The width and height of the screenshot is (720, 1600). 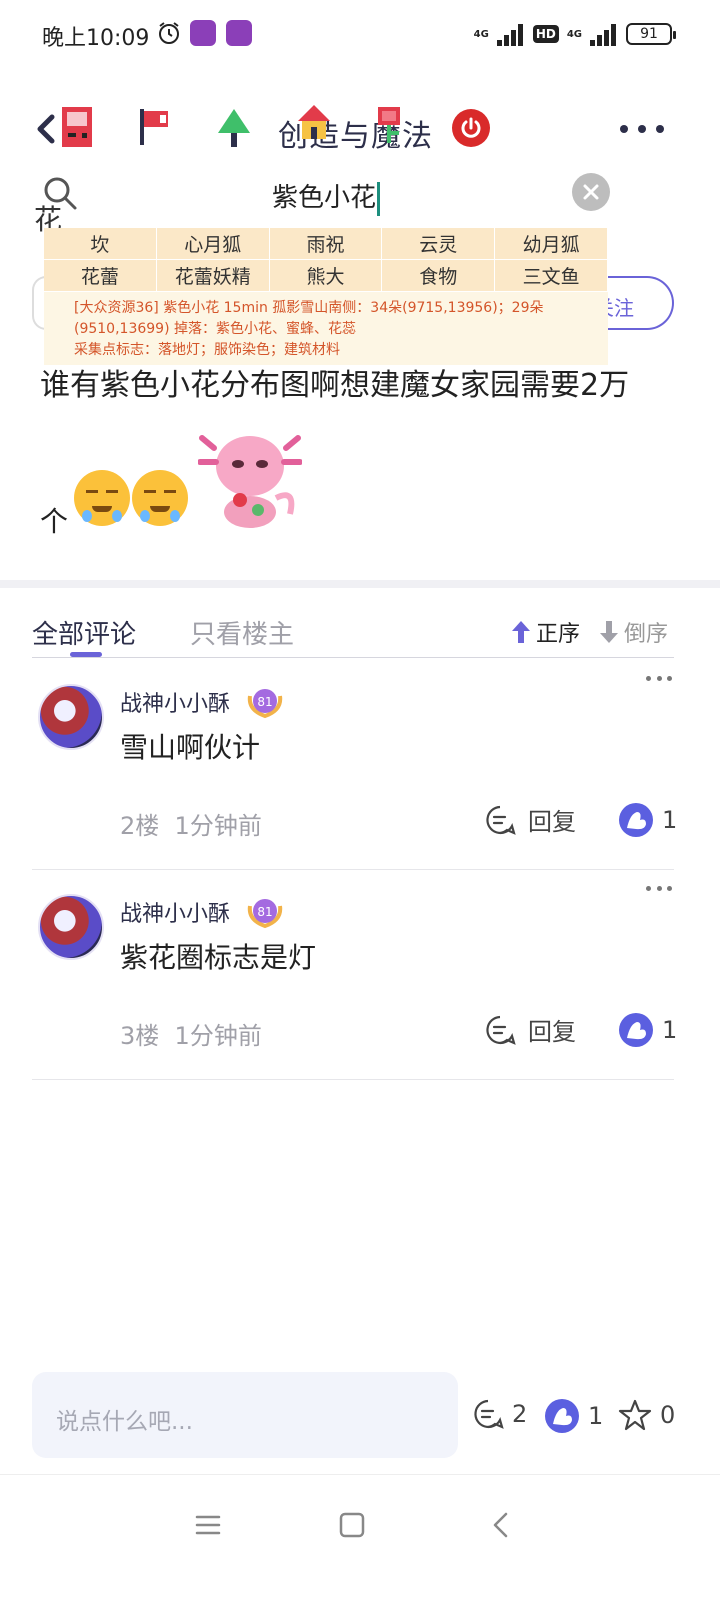 I want to click on status-indicators: 4G HD 4G 91, so click(x=574, y=34).